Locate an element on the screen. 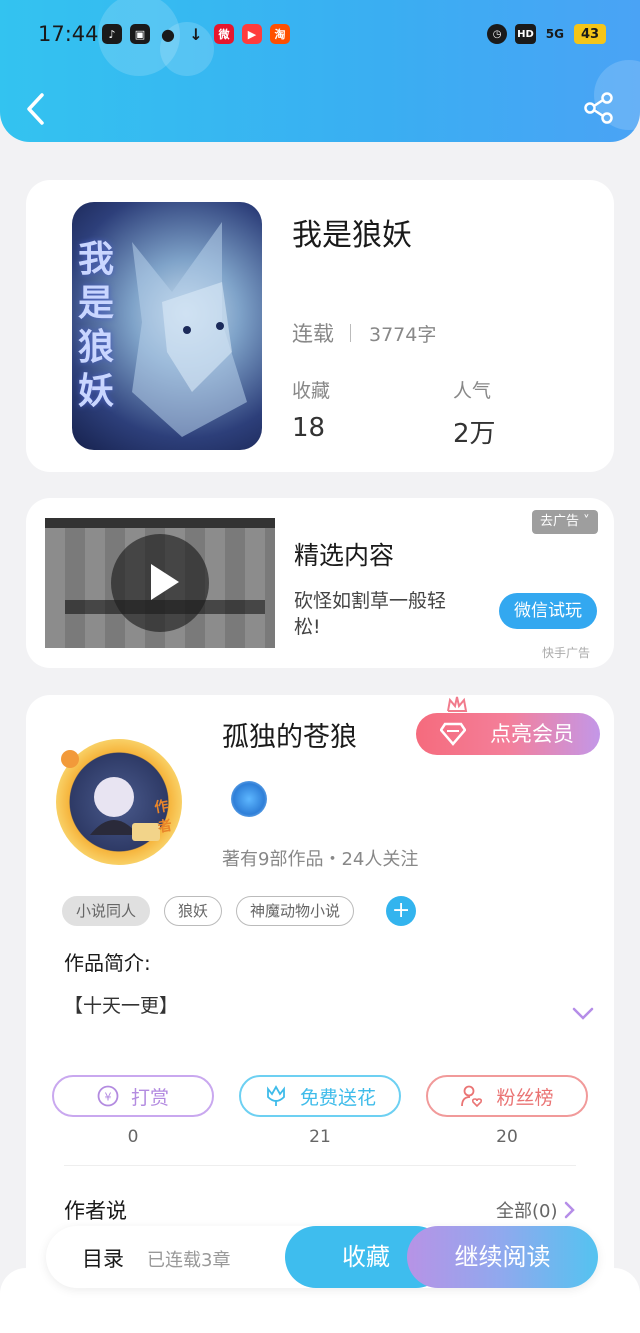  author-level-badge is located at coordinates (249, 799).